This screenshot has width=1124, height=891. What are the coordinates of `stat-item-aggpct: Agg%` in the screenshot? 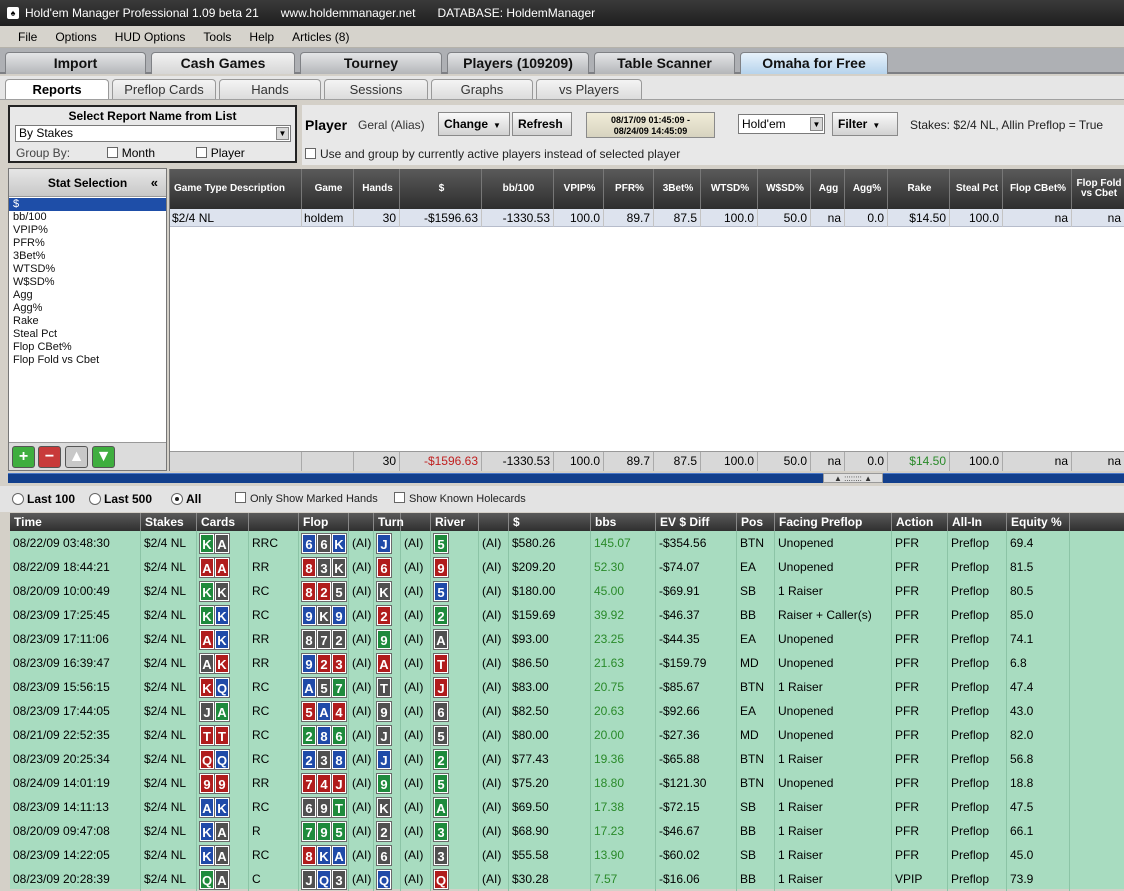 It's located at (87, 308).